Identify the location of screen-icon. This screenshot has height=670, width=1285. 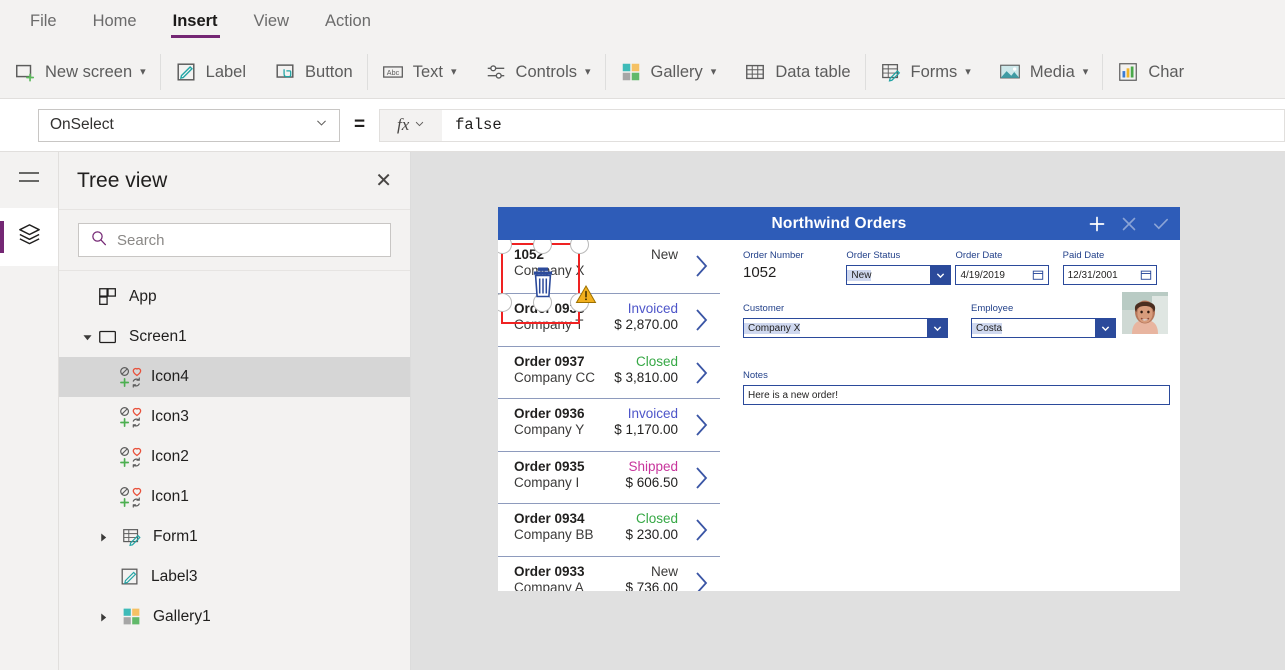
(108, 337).